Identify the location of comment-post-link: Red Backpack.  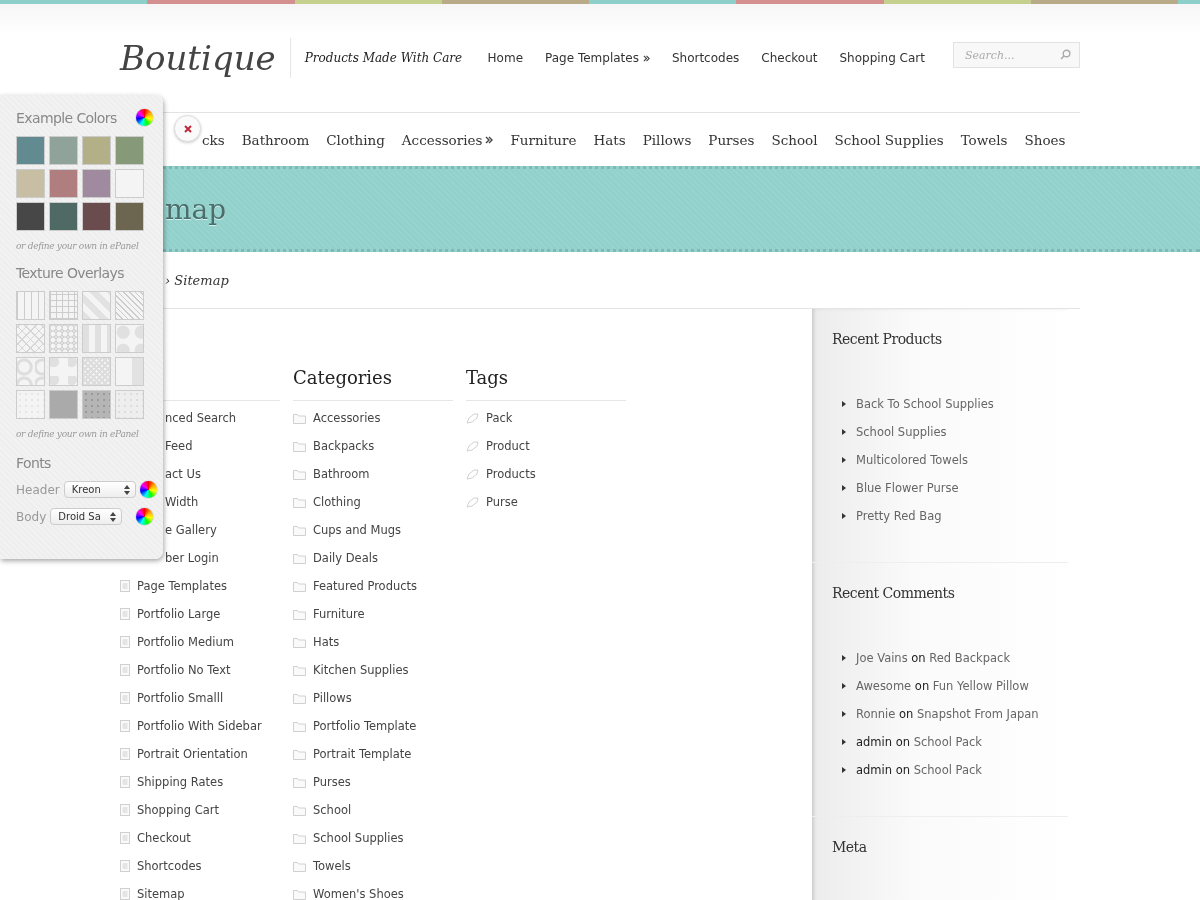
(970, 658).